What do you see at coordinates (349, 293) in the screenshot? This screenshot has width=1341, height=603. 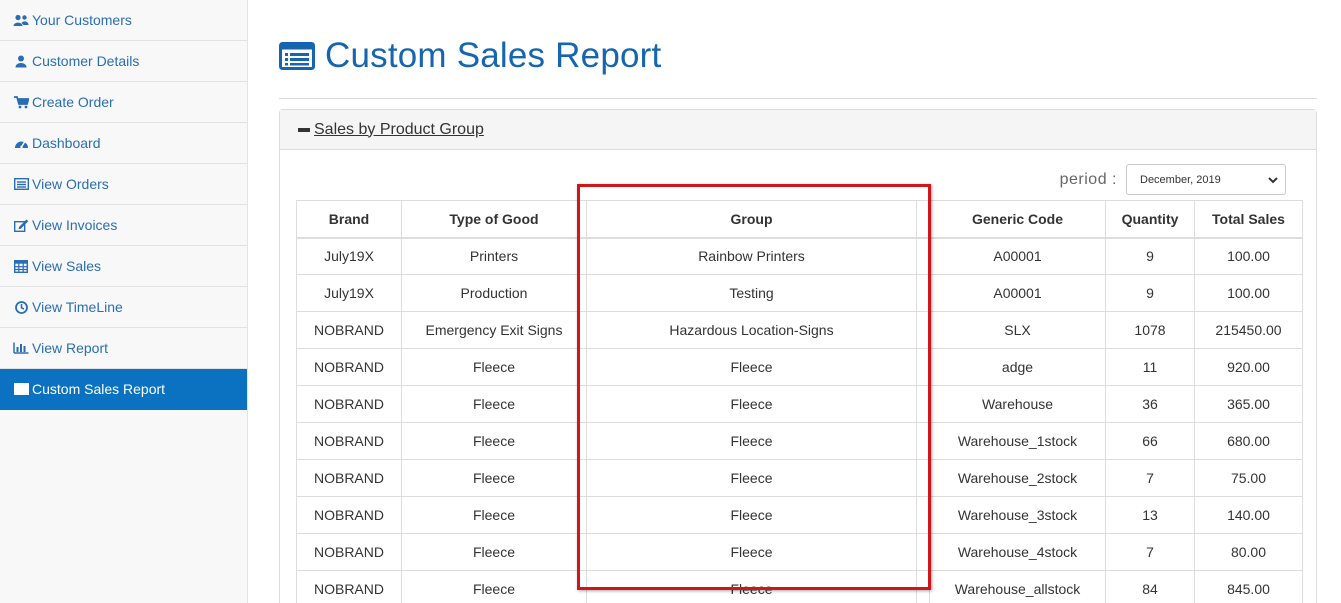 I see `cell-brand: July19X` at bounding box center [349, 293].